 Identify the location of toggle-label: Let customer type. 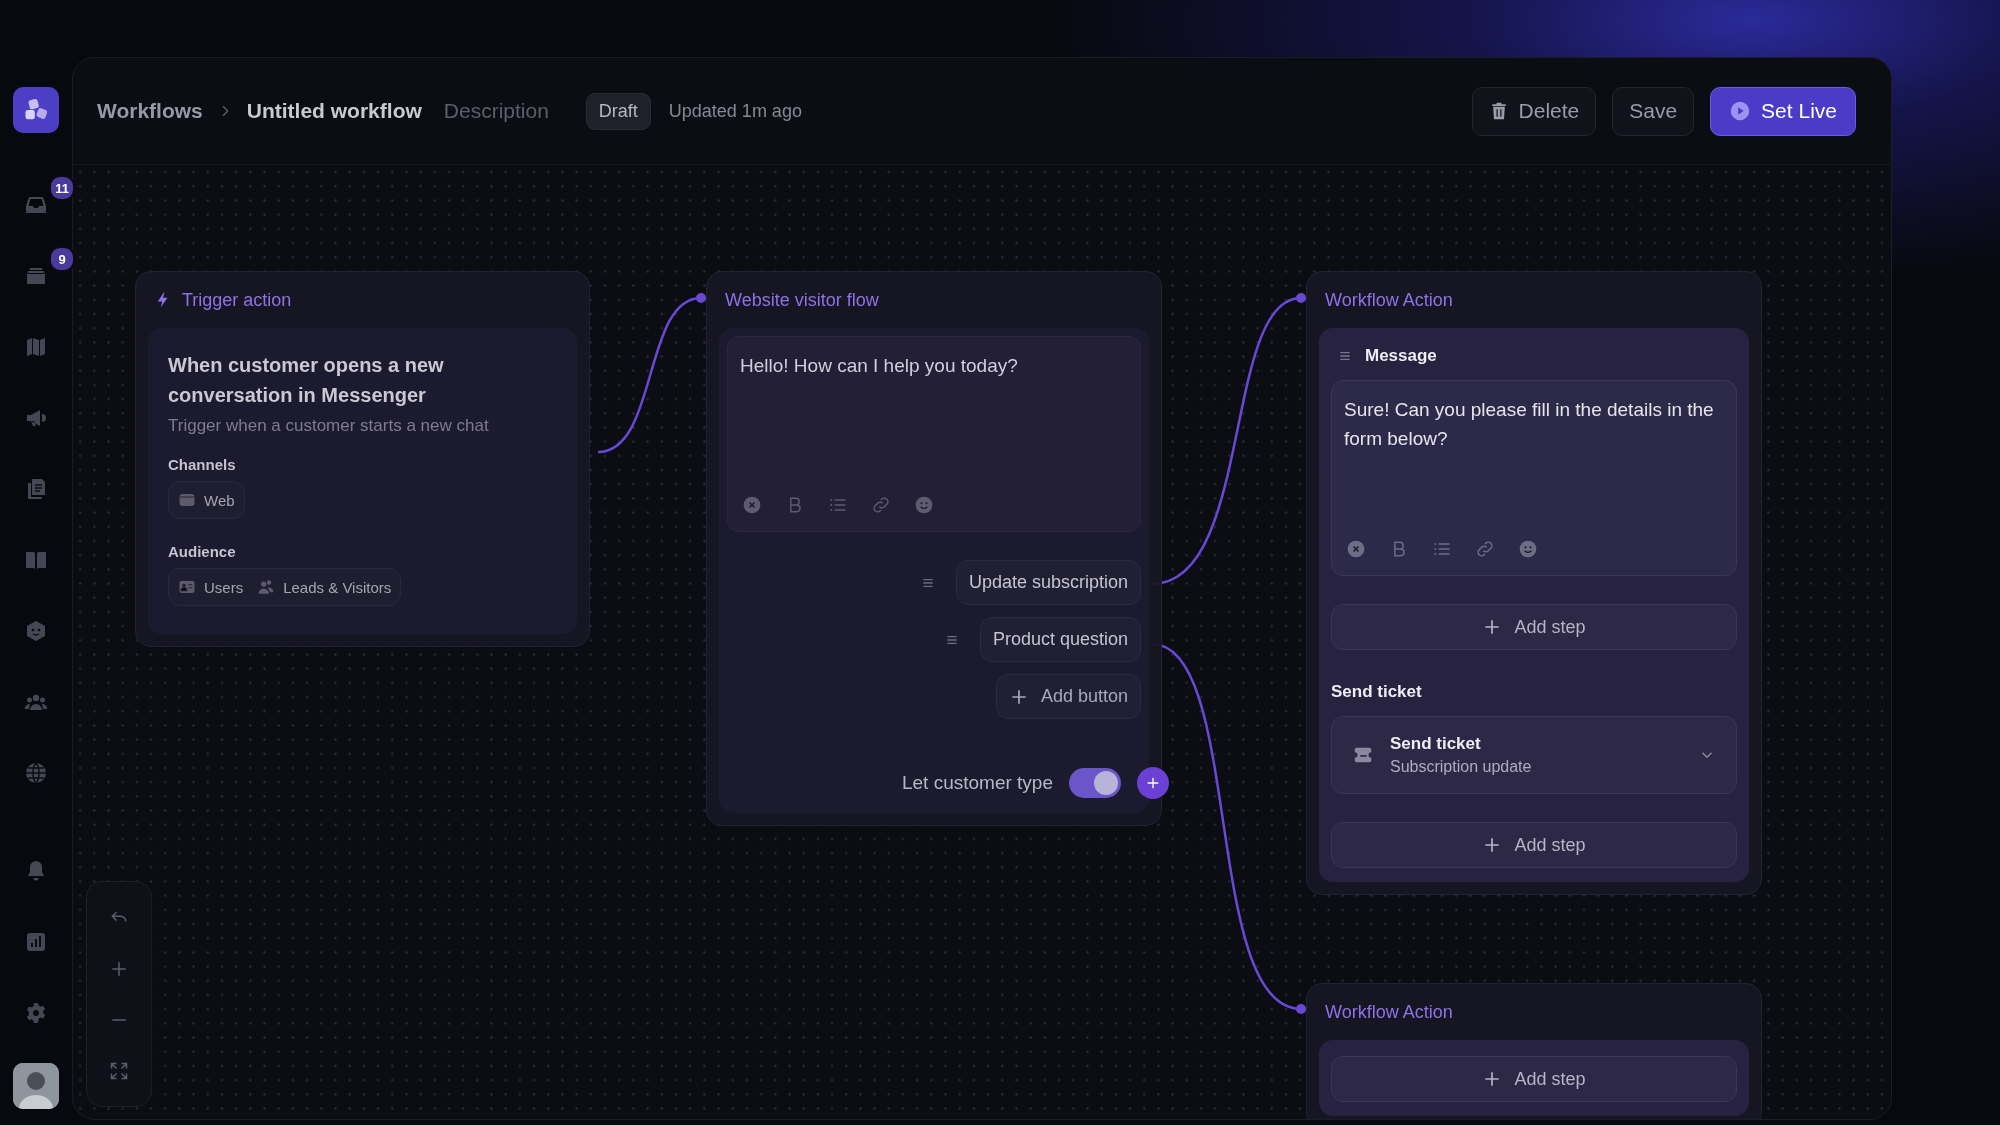
(977, 783).